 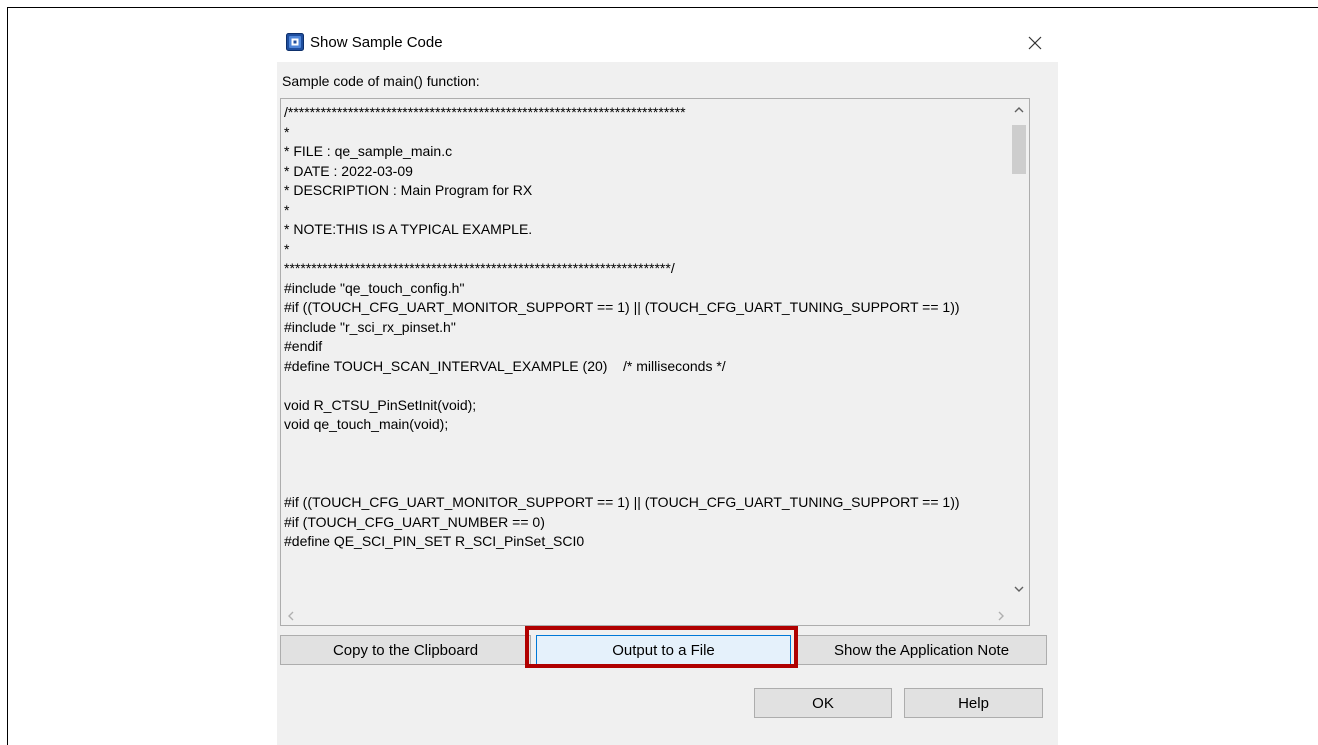 I want to click on close-icon, so click(x=1035, y=43).